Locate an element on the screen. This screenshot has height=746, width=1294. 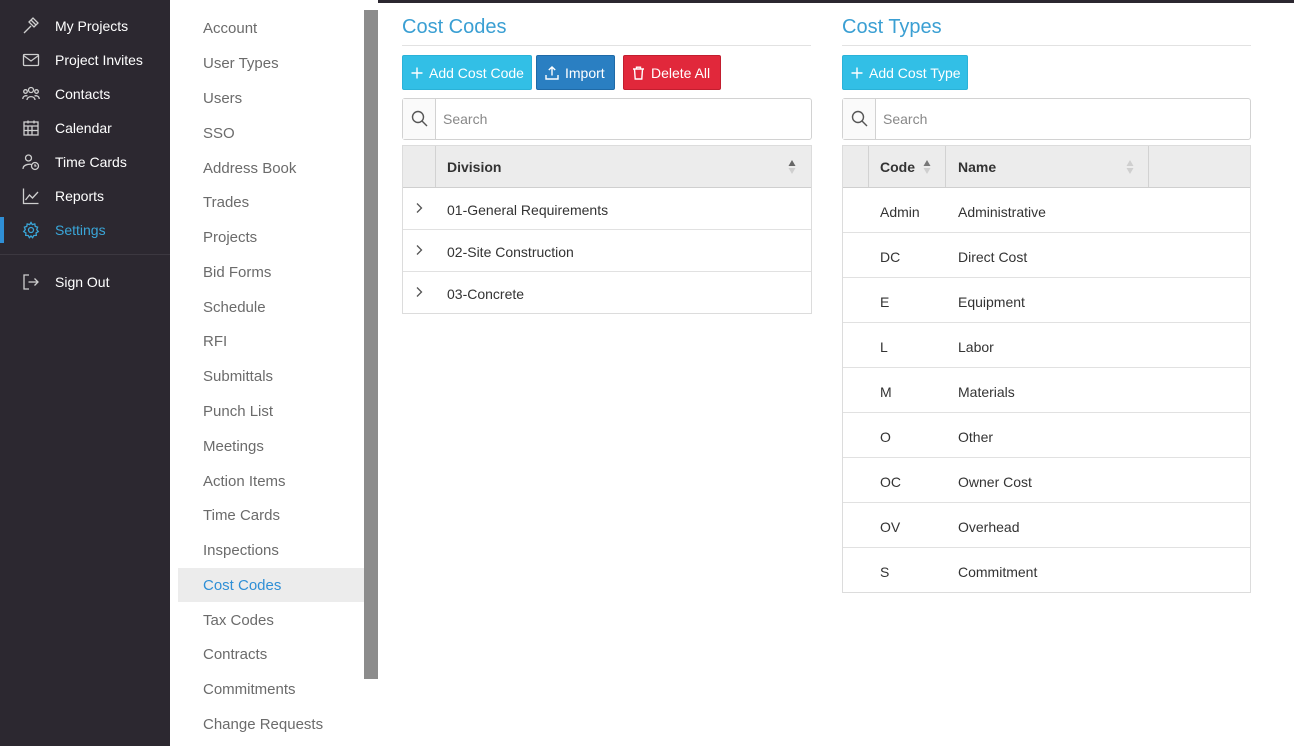
settings-item-user-types: User Types is located at coordinates (271, 63).